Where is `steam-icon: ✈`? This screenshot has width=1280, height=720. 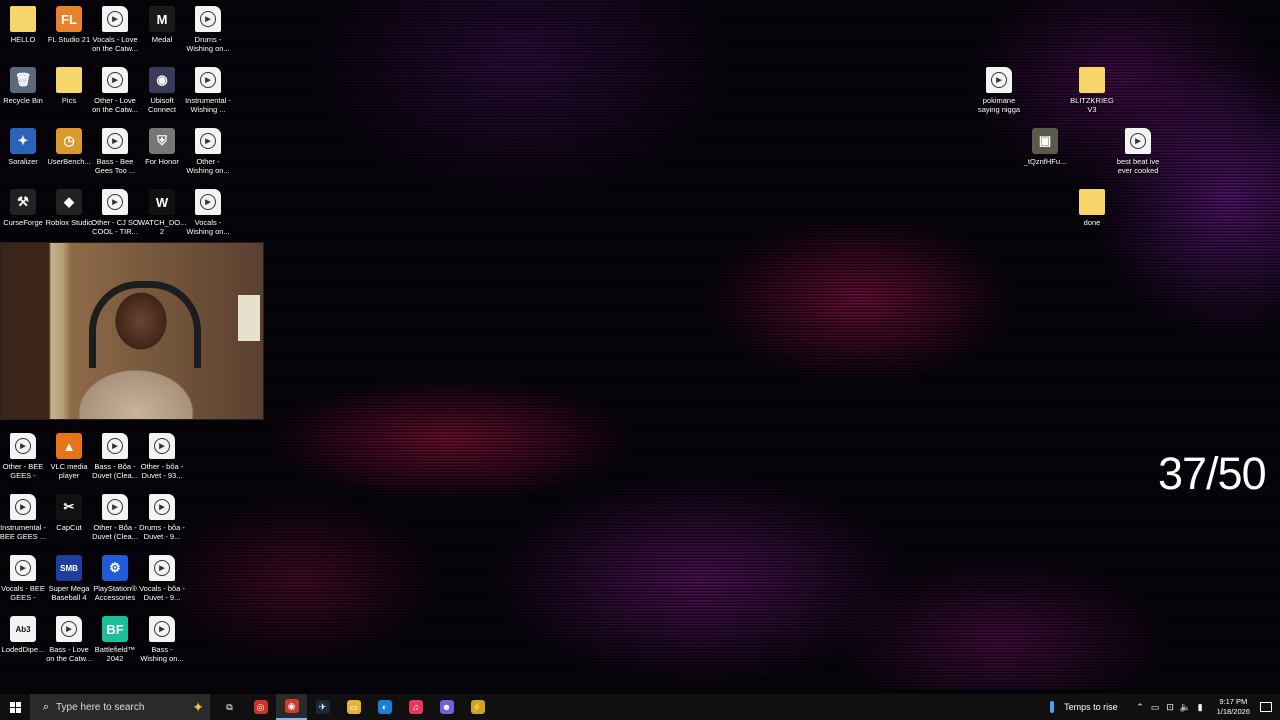
steam-icon: ✈ is located at coordinates (322, 707).